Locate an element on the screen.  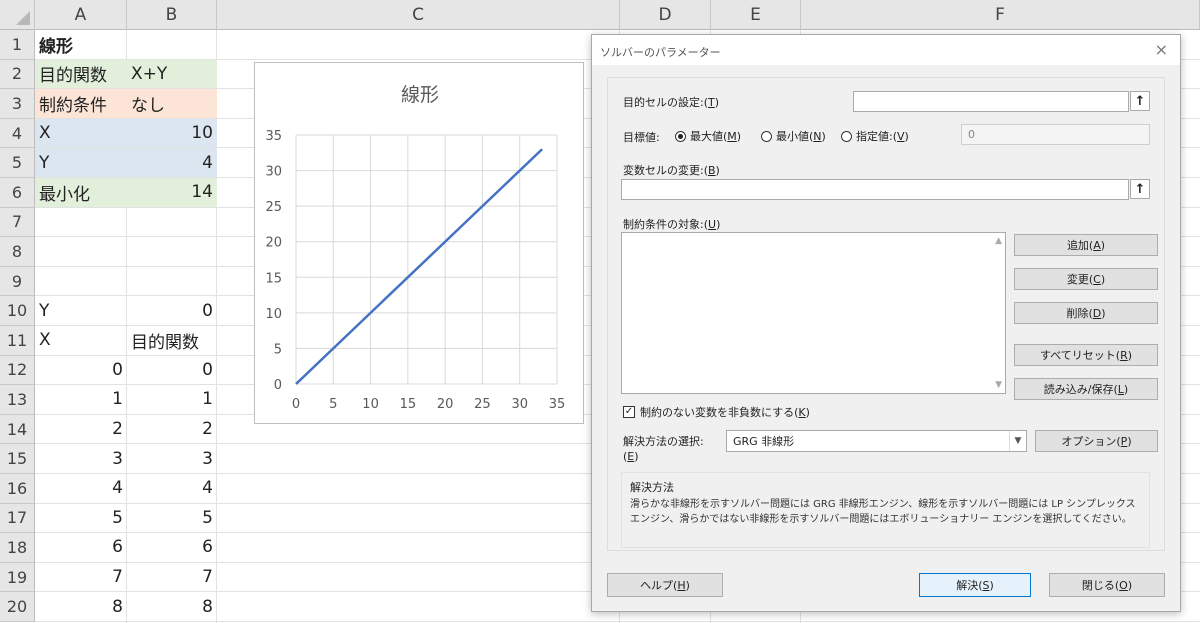
column-header-d: D is located at coordinates (665, 15).